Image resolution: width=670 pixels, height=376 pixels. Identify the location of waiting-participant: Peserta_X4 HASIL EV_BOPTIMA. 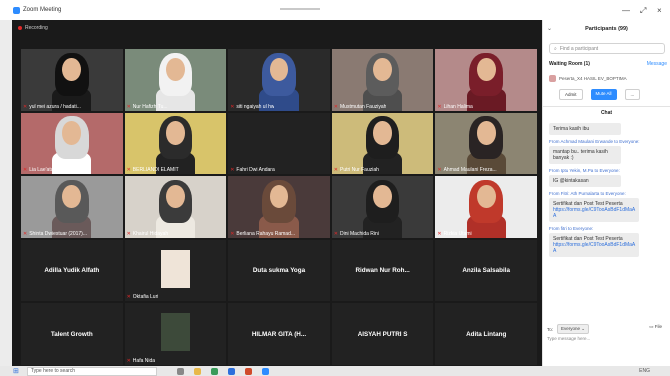
(608, 78).